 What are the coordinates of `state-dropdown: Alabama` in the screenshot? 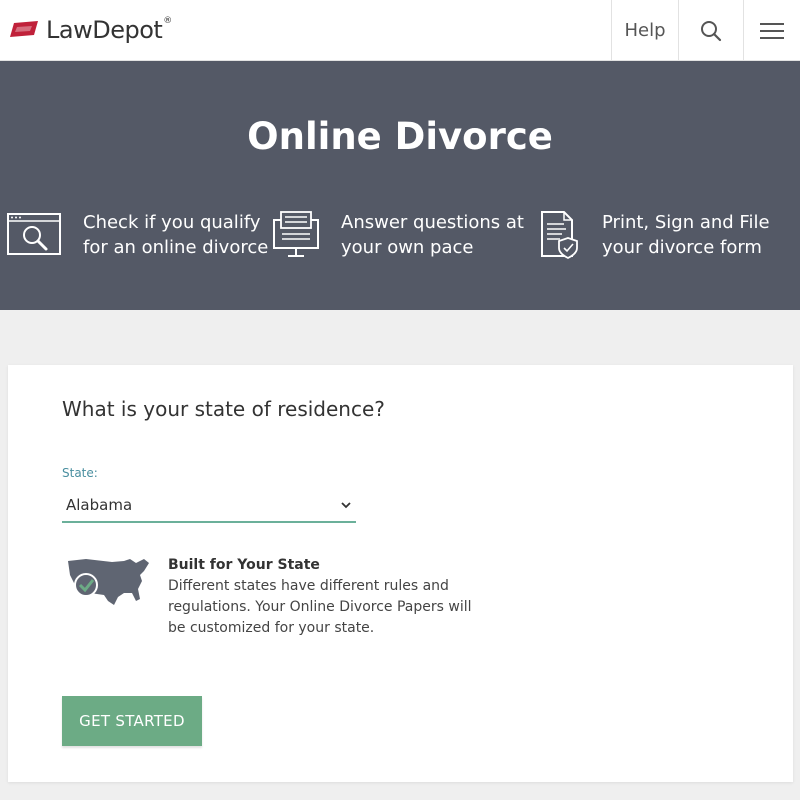 It's located at (209, 507).